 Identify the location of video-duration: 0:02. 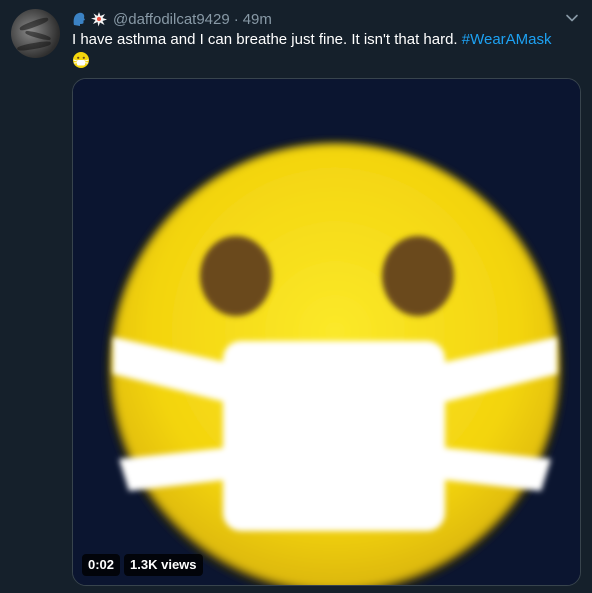
(101, 565).